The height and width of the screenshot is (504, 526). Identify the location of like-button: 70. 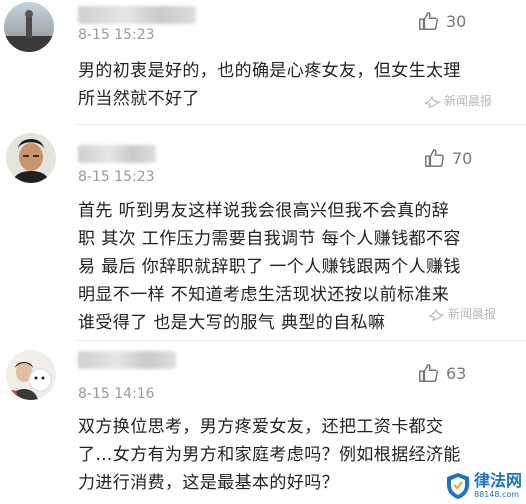
(448, 158).